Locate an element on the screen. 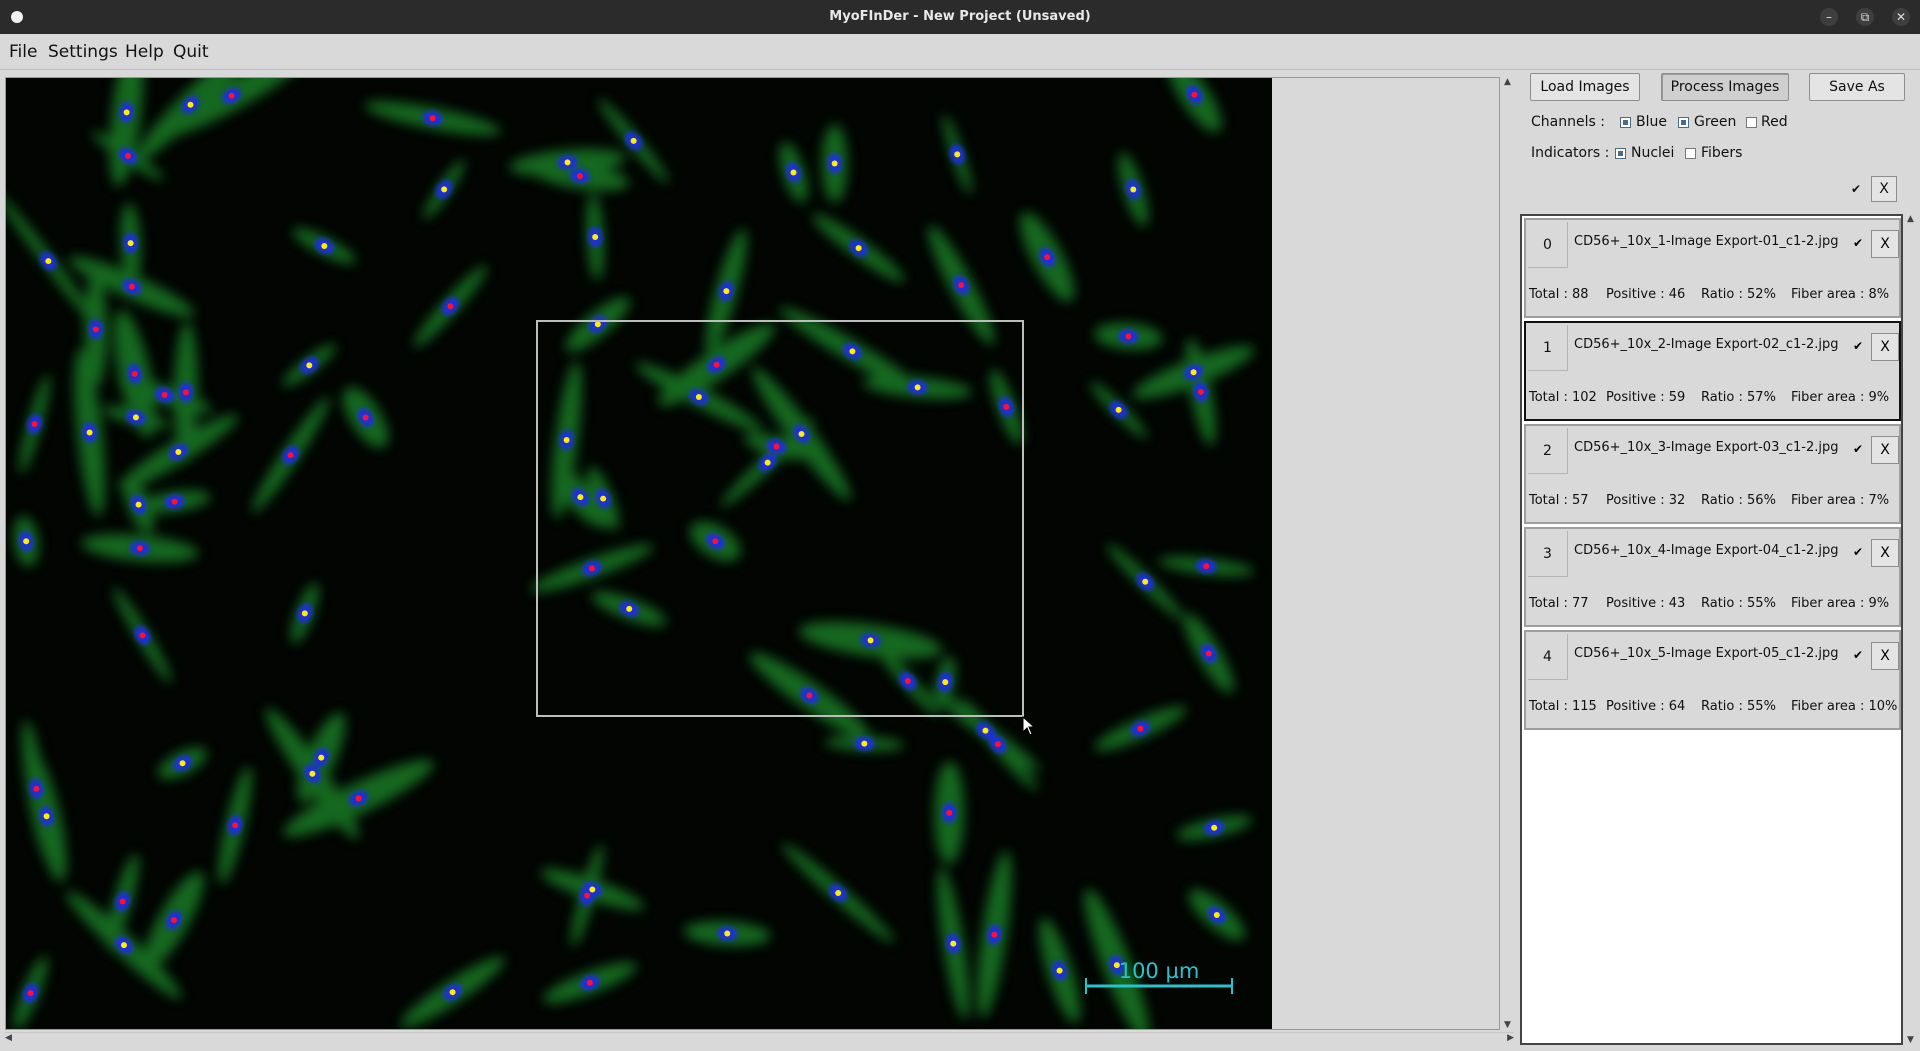 Image resolution: width=1920 pixels, height=1051 pixels. load-images-button: Load Images is located at coordinates (1585, 87).